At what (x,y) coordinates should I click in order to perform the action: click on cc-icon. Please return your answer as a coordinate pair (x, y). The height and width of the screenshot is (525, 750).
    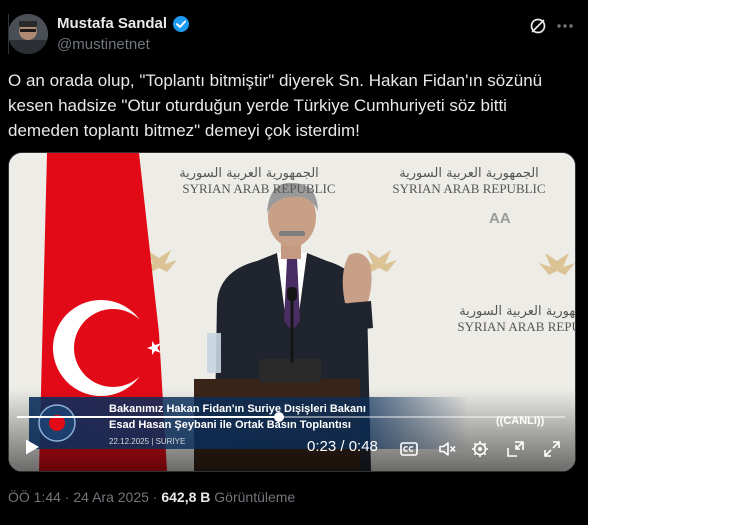
    Looking at the image, I should click on (409, 449).